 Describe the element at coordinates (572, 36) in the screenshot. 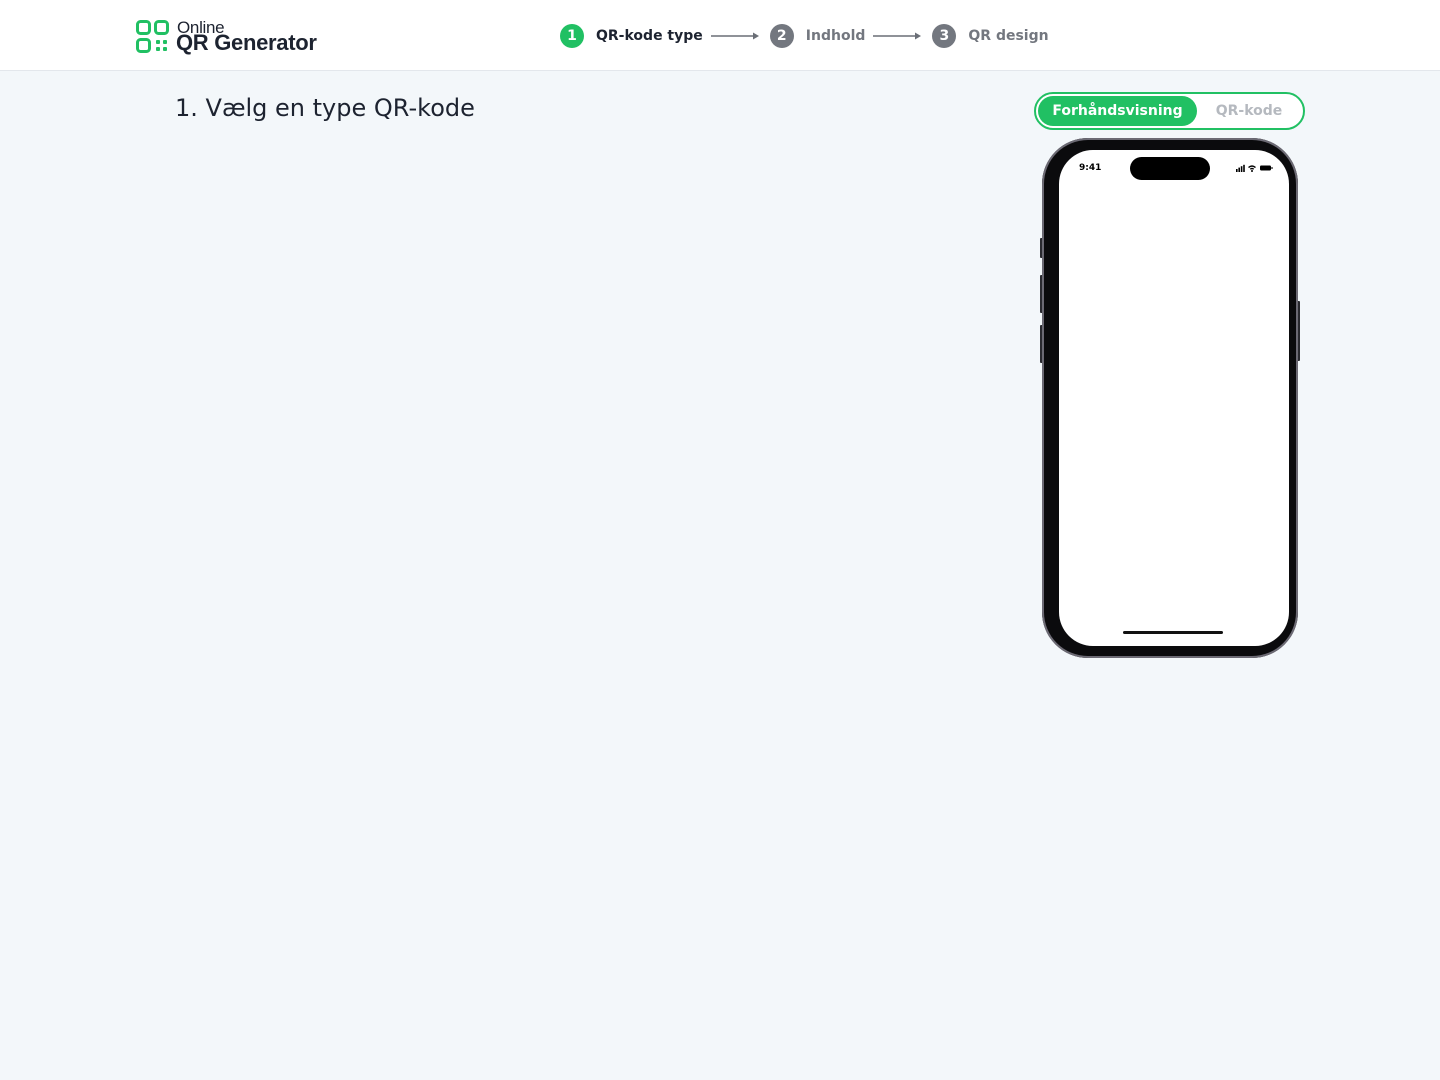

I see `step-1-number: 1` at that location.